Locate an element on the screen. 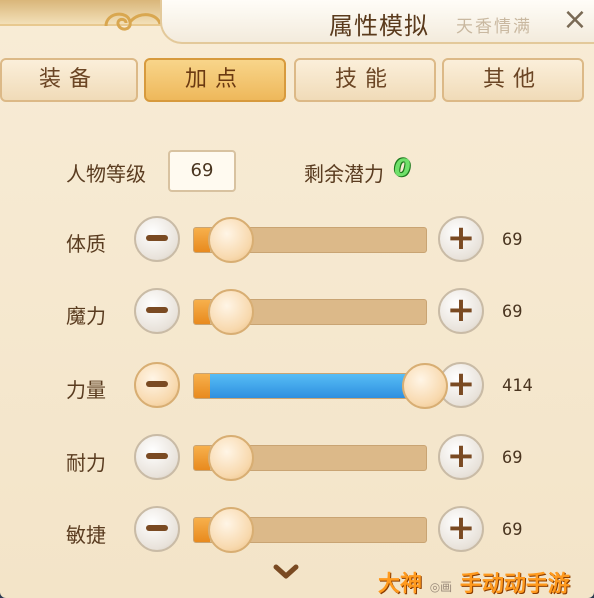 This screenshot has width=594, height=598. decrease-strength-button is located at coordinates (157, 385).